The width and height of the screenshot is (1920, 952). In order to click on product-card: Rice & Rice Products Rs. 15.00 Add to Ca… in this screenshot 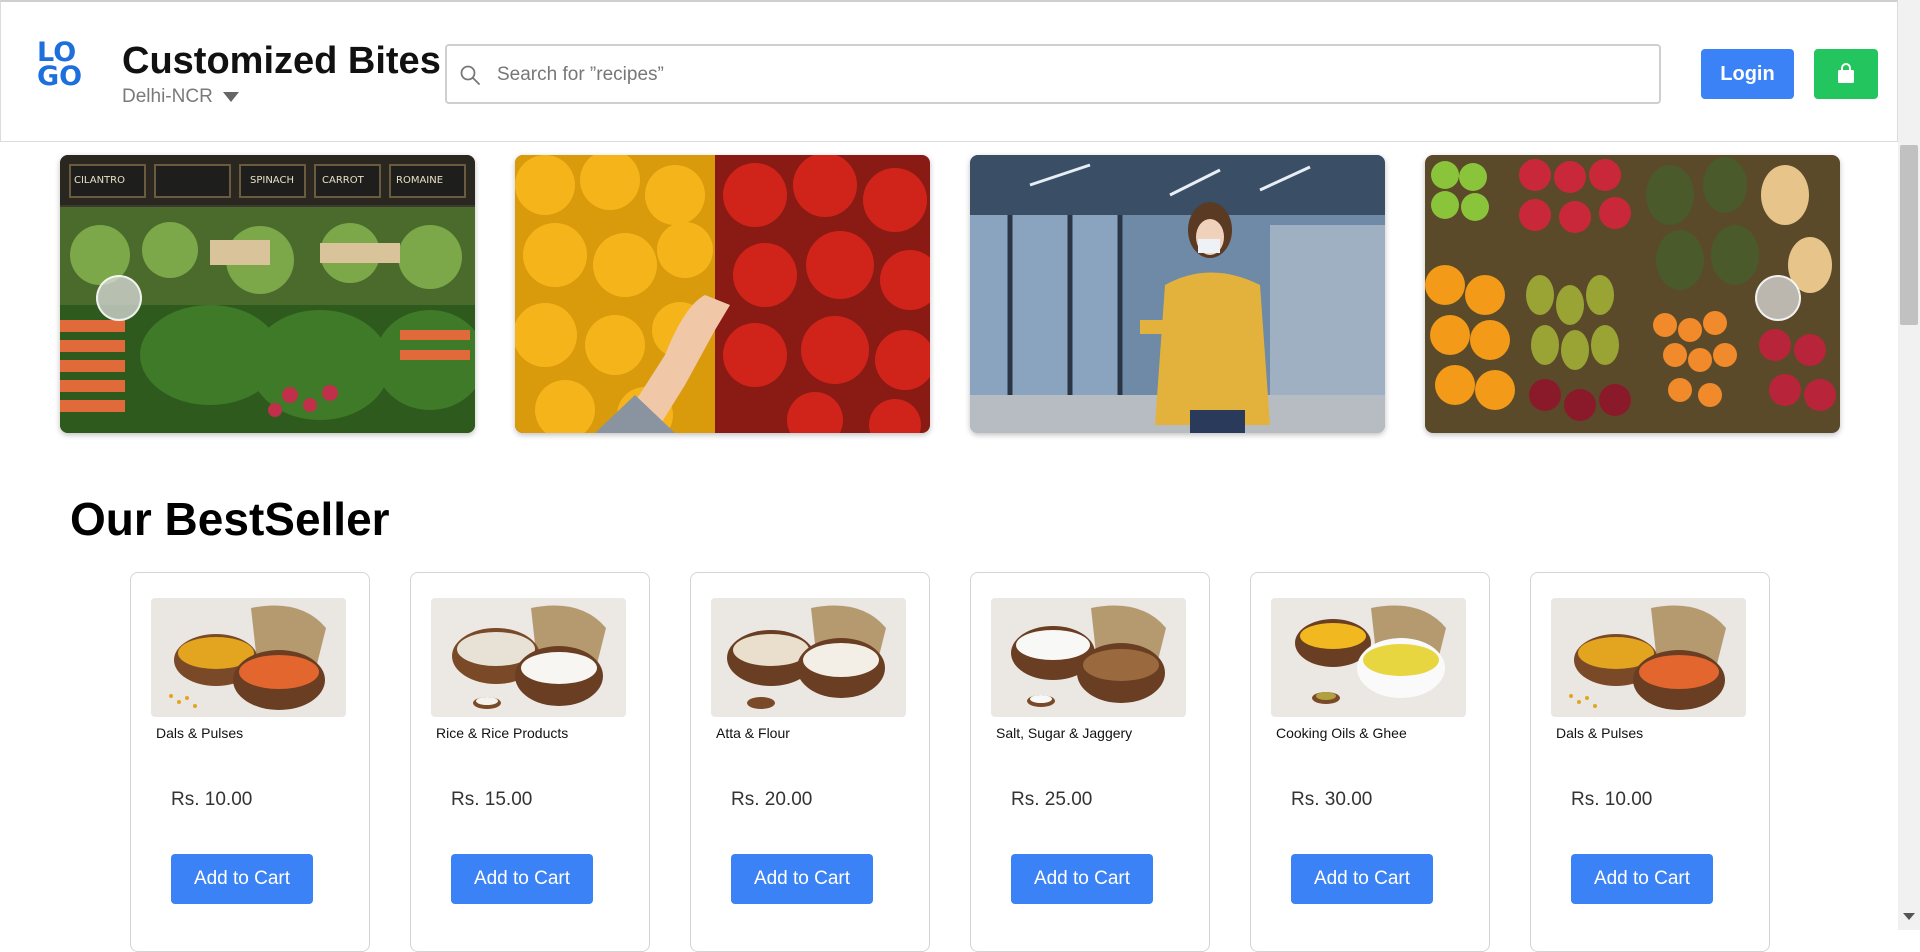, I will do `click(530, 762)`.